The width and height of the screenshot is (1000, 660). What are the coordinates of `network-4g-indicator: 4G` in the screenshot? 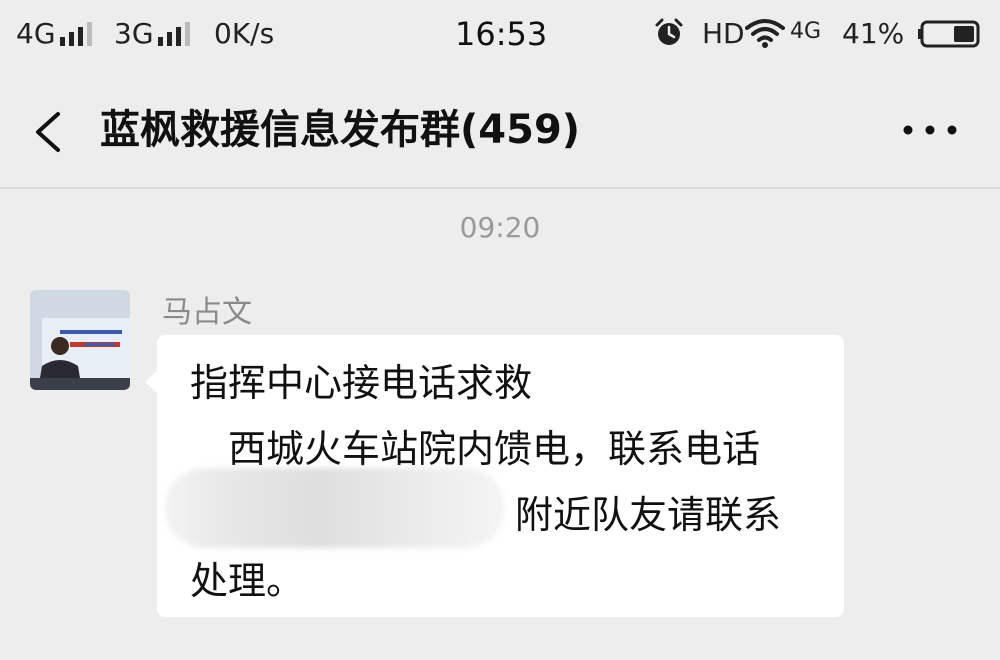 It's located at (56, 34).